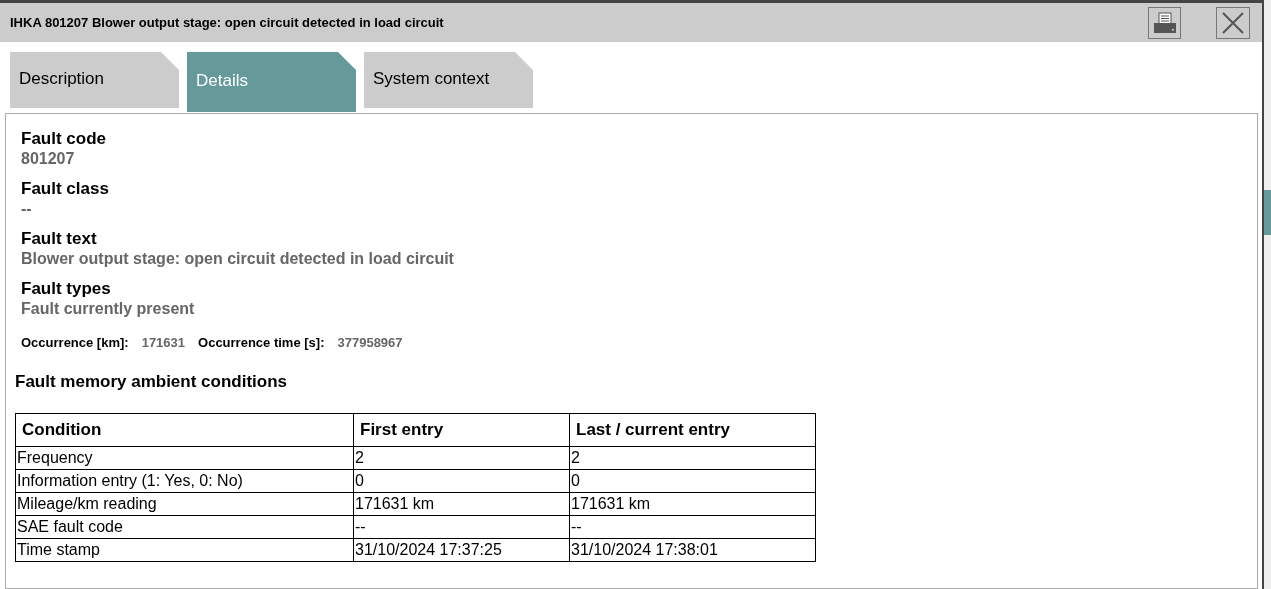 Image resolution: width=1271 pixels, height=589 pixels. I want to click on close-icon, so click(1233, 22).